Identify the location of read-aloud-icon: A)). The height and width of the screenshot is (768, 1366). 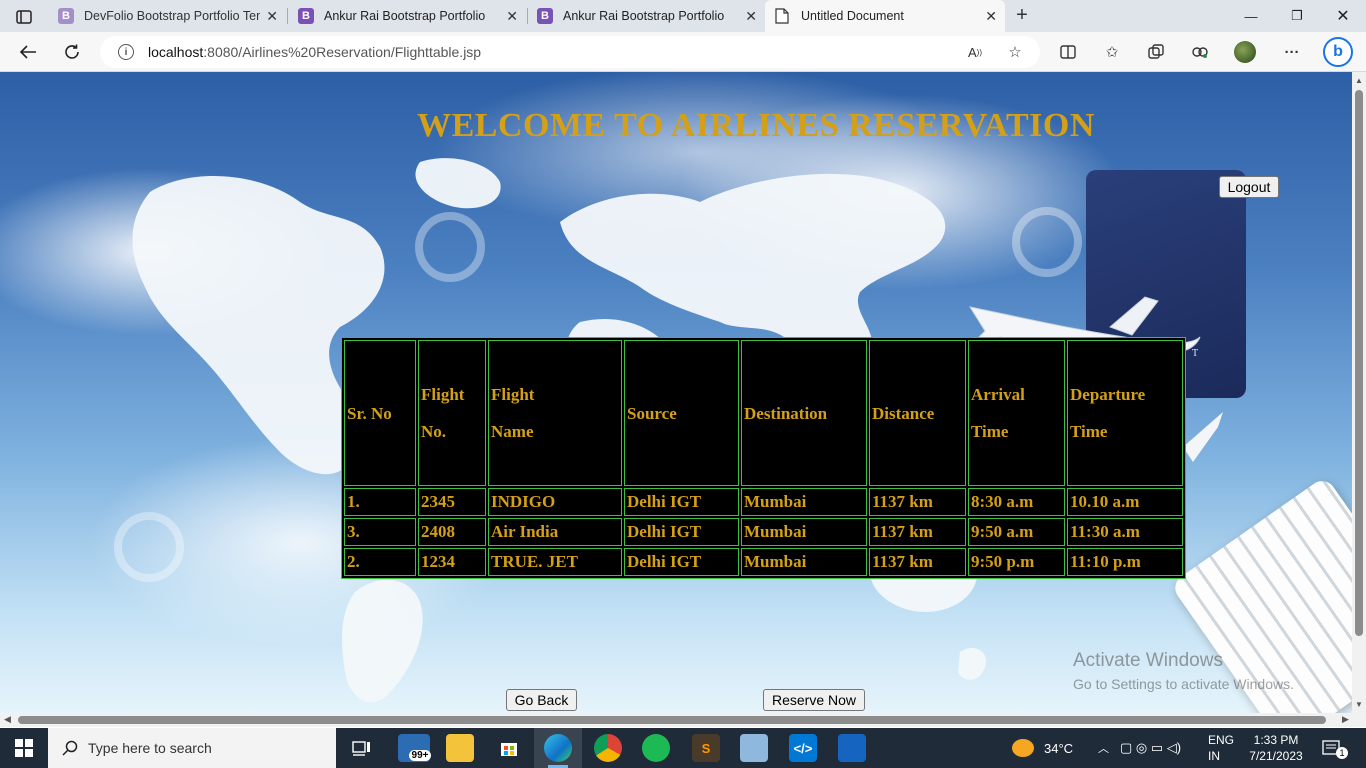
(975, 52).